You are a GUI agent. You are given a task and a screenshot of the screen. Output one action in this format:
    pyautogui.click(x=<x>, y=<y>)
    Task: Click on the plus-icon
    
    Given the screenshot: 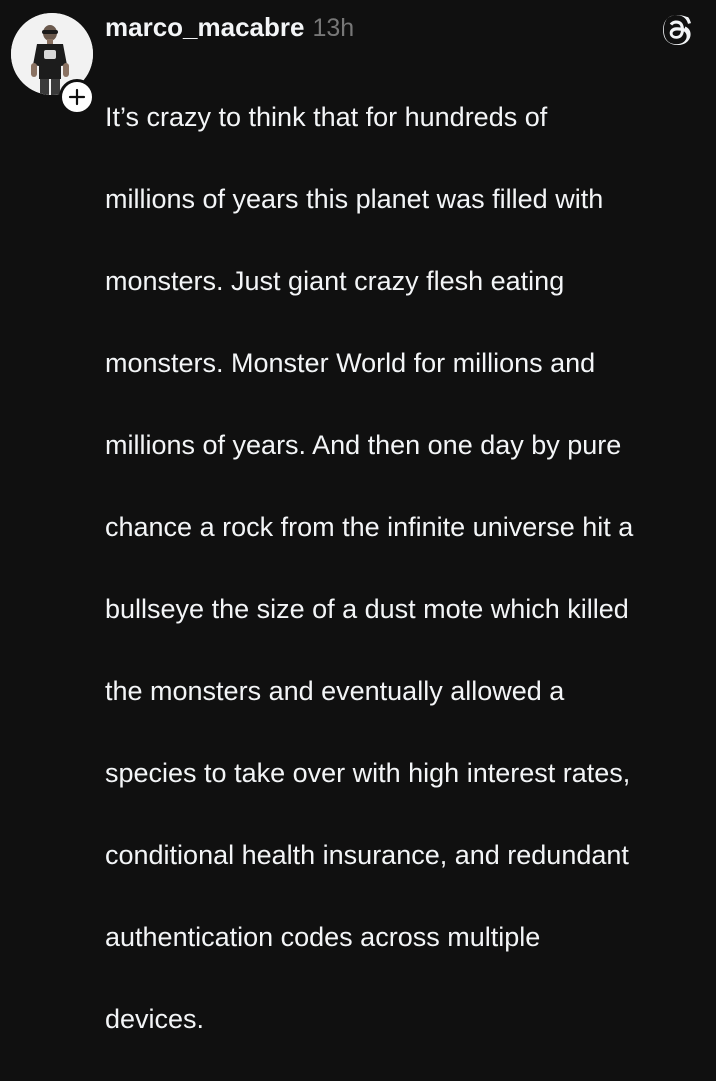 What is the action you would take?
    pyautogui.click(x=77, y=97)
    